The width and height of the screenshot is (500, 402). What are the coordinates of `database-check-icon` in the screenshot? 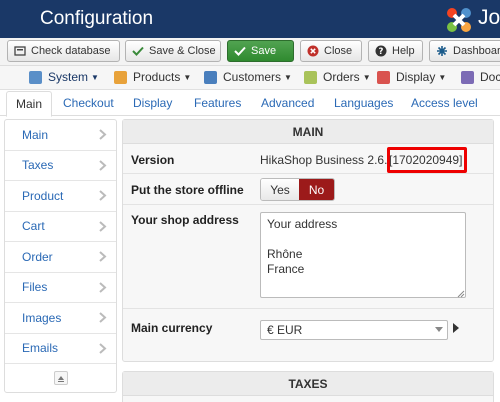 It's located at (20, 51).